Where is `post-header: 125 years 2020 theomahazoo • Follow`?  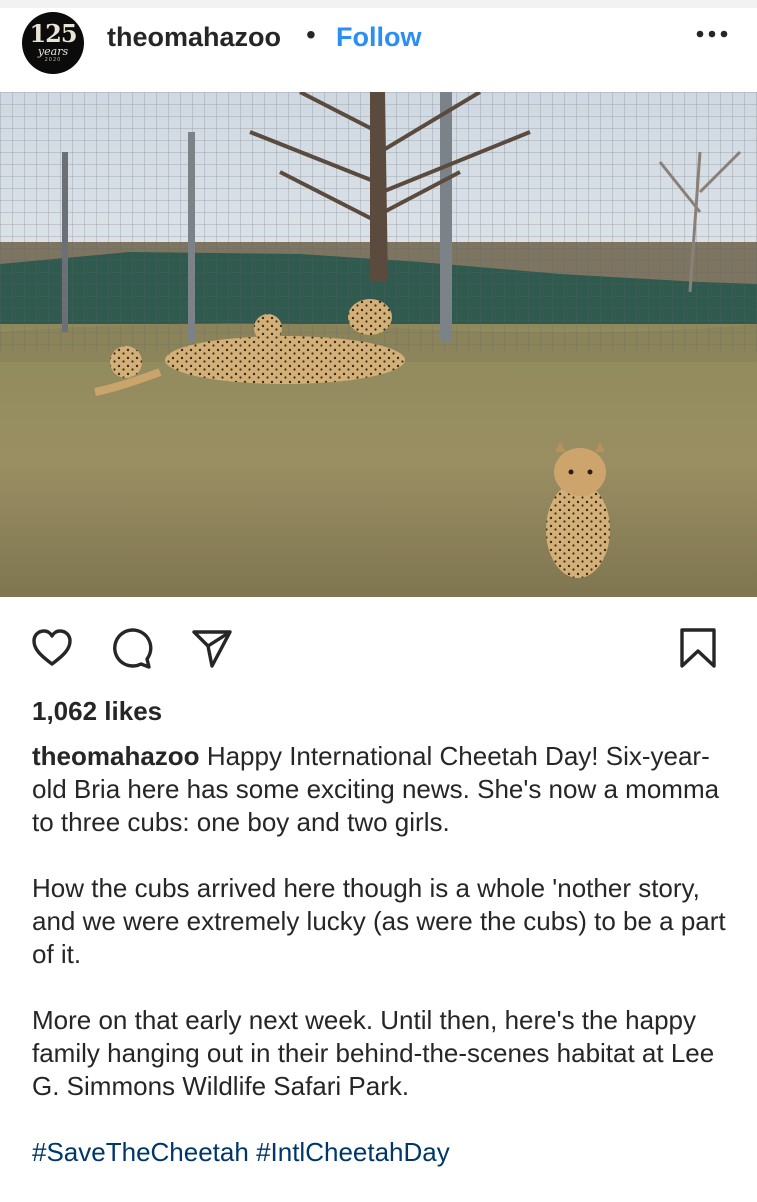 post-header: 125 years 2020 theomahazoo • Follow is located at coordinates (378, 41).